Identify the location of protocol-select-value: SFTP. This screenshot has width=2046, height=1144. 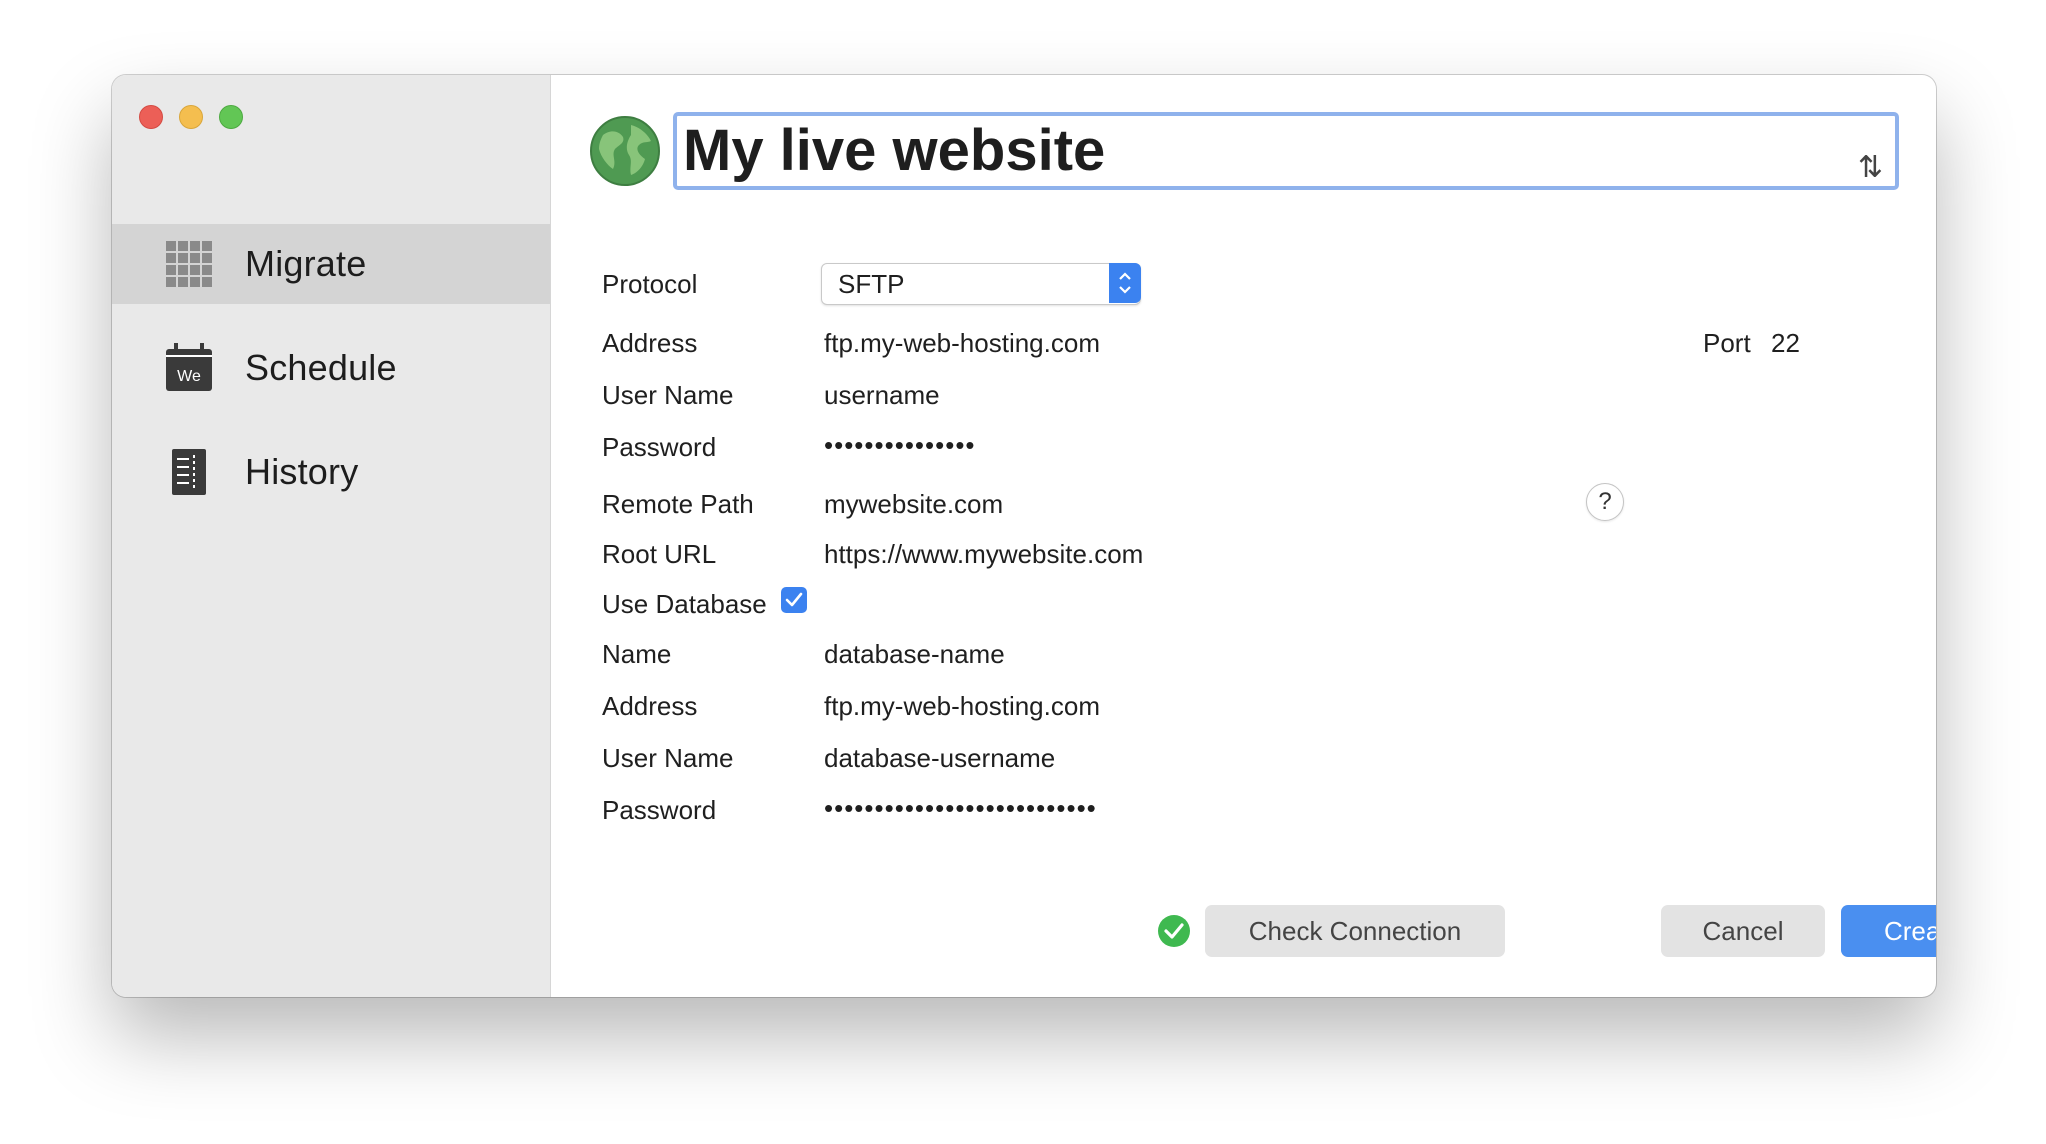
(871, 284).